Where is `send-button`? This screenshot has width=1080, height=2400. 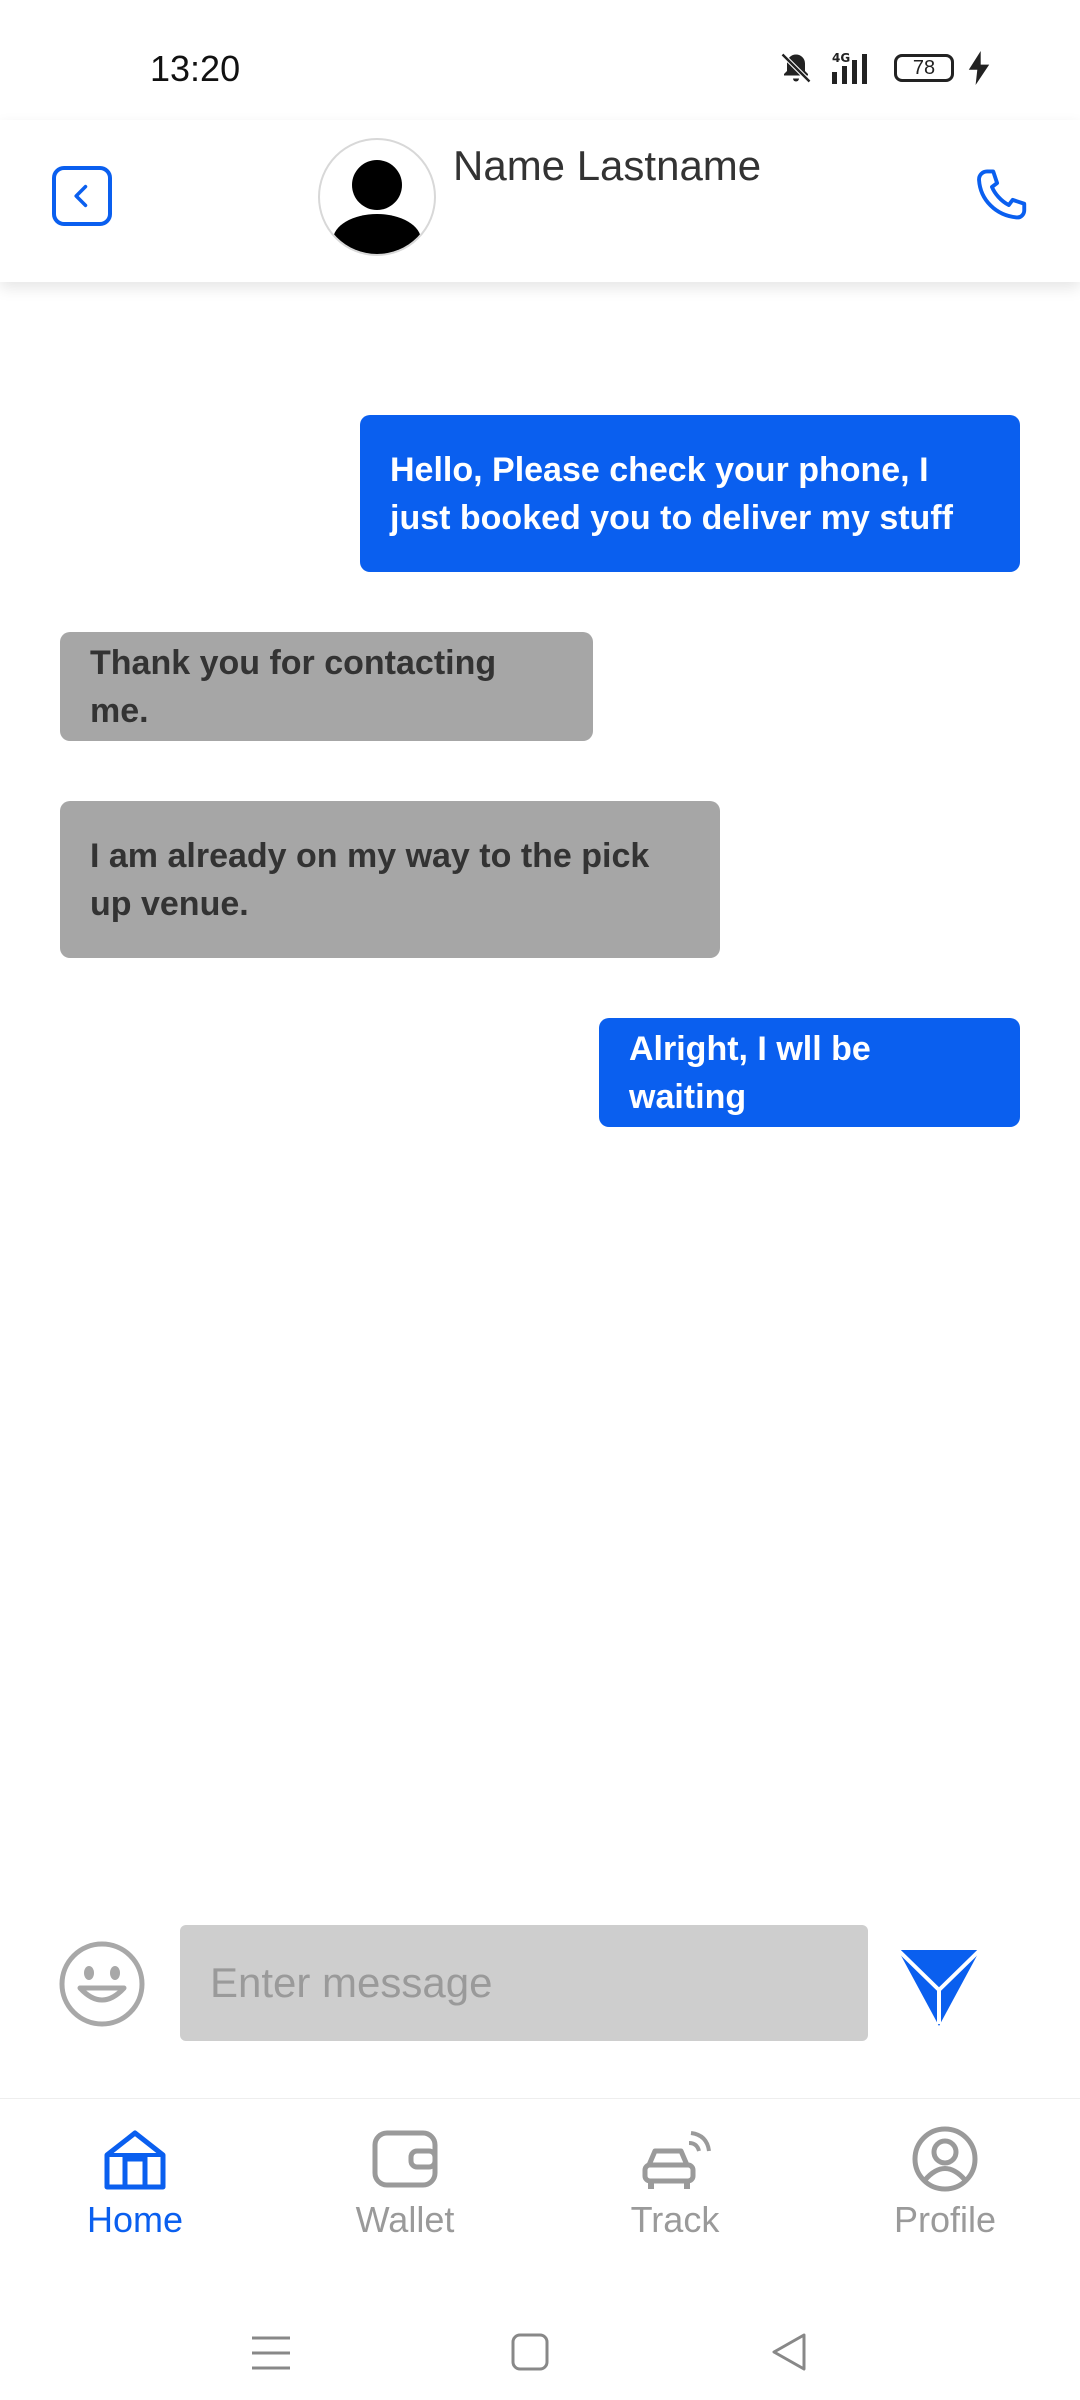
send-button is located at coordinates (939, 1987).